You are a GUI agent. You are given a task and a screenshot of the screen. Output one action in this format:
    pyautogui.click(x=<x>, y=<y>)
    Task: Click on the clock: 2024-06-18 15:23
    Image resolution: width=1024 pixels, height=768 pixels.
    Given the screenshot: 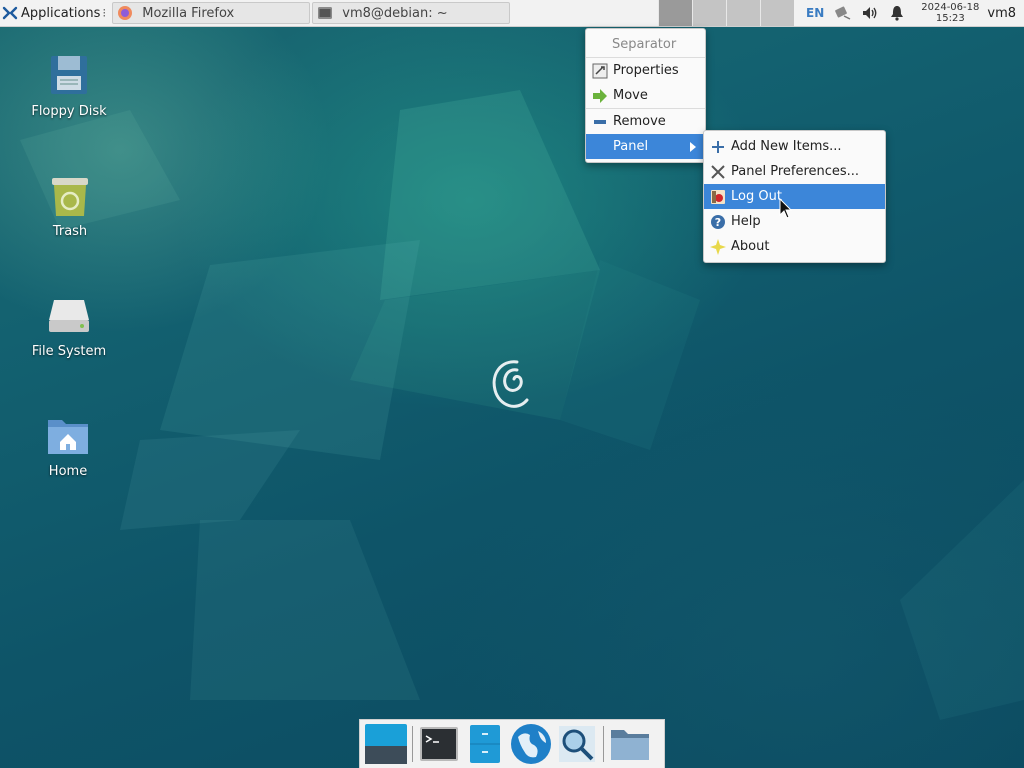 What is the action you would take?
    pyautogui.click(x=950, y=13)
    